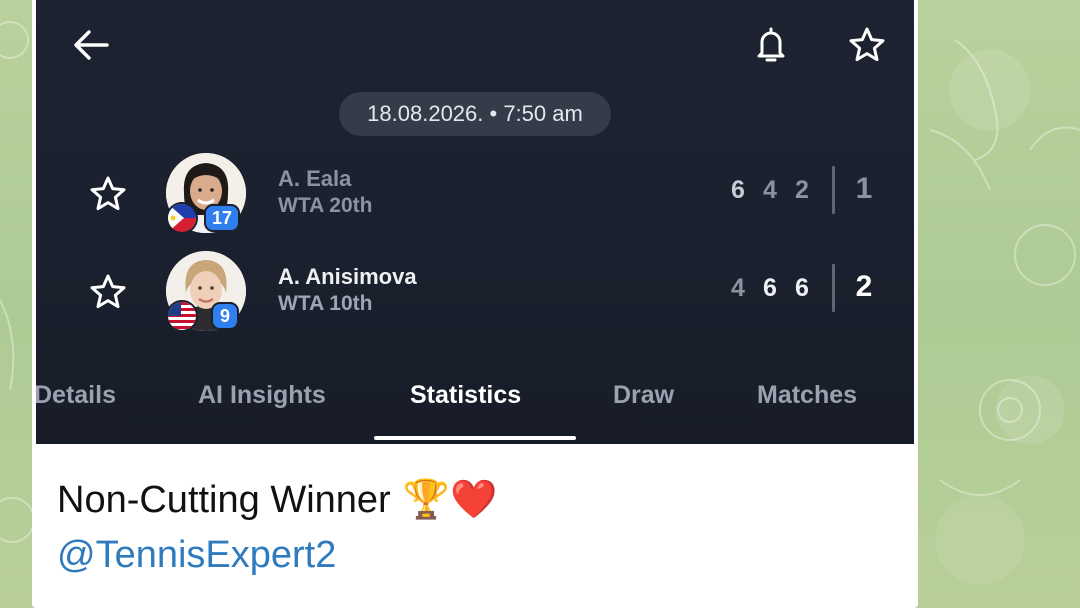  I want to click on tab-ai-insights: AI Insights, so click(262, 395).